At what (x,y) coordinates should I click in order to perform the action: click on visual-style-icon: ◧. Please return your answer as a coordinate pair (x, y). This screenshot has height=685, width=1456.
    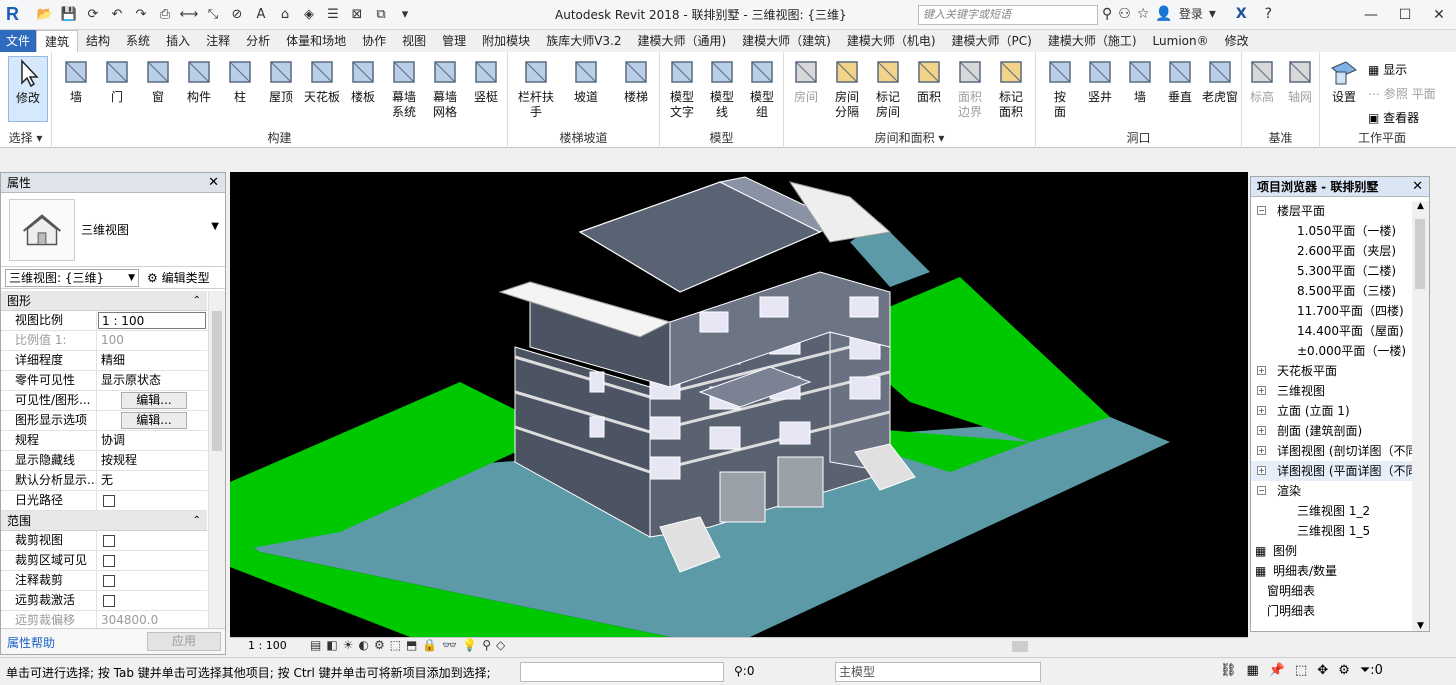
    Looking at the image, I should click on (331, 645).